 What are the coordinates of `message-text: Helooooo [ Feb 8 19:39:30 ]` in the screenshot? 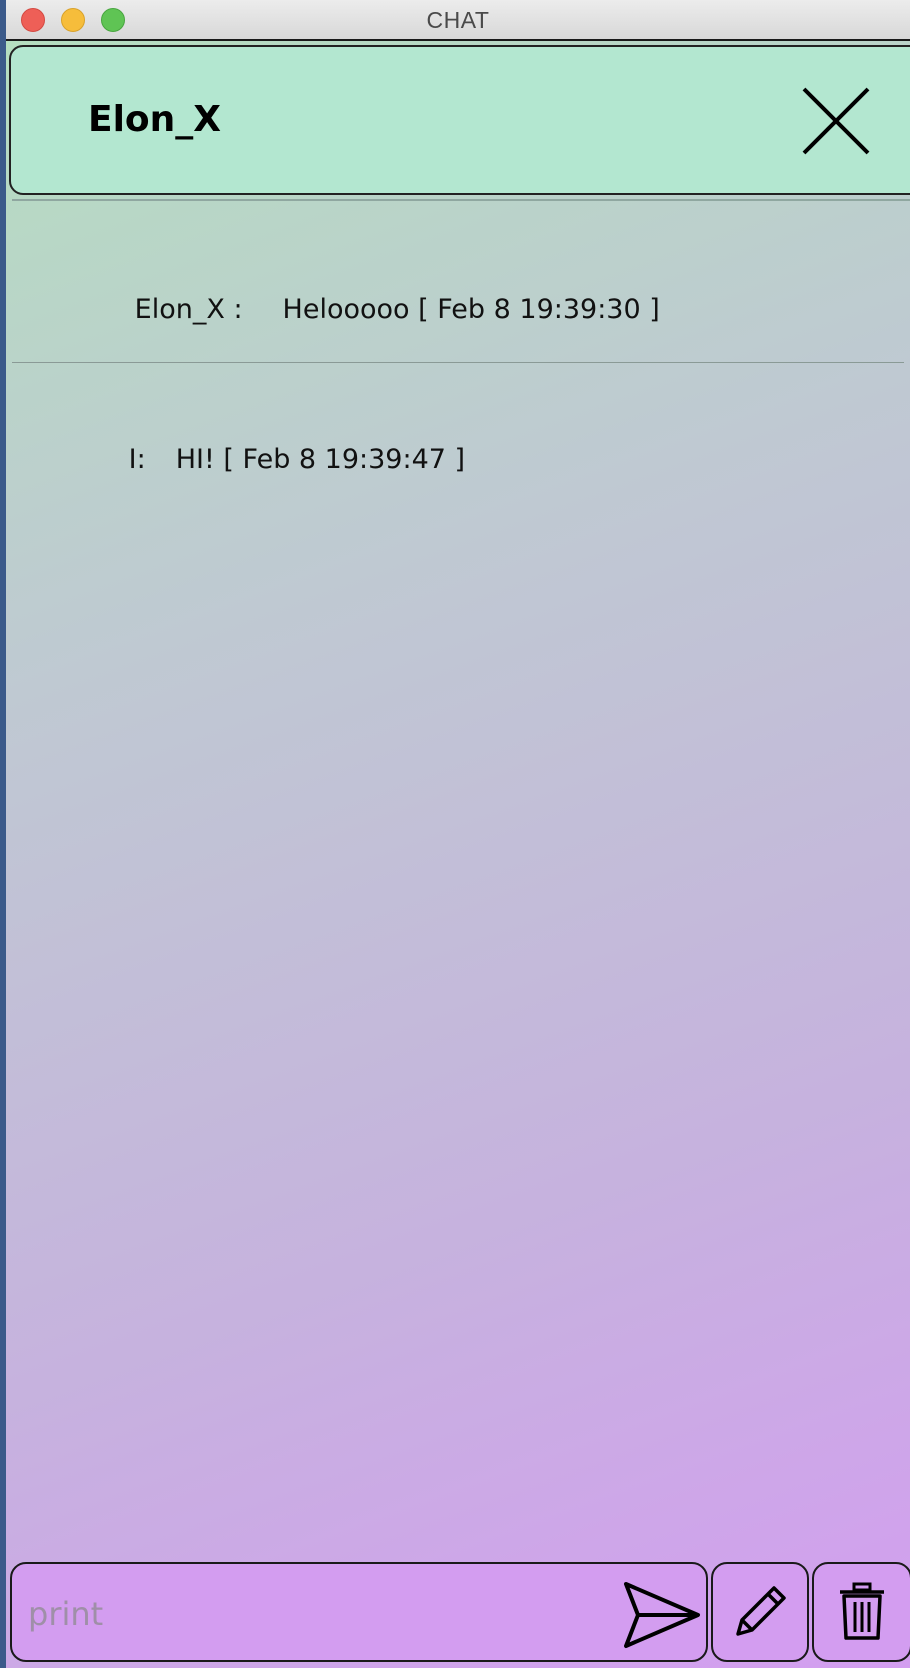 It's located at (471, 309).